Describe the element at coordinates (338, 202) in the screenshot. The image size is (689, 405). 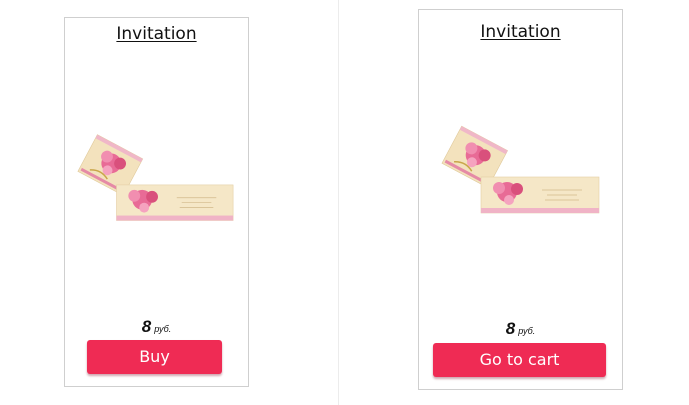
I see `column-divider` at that location.